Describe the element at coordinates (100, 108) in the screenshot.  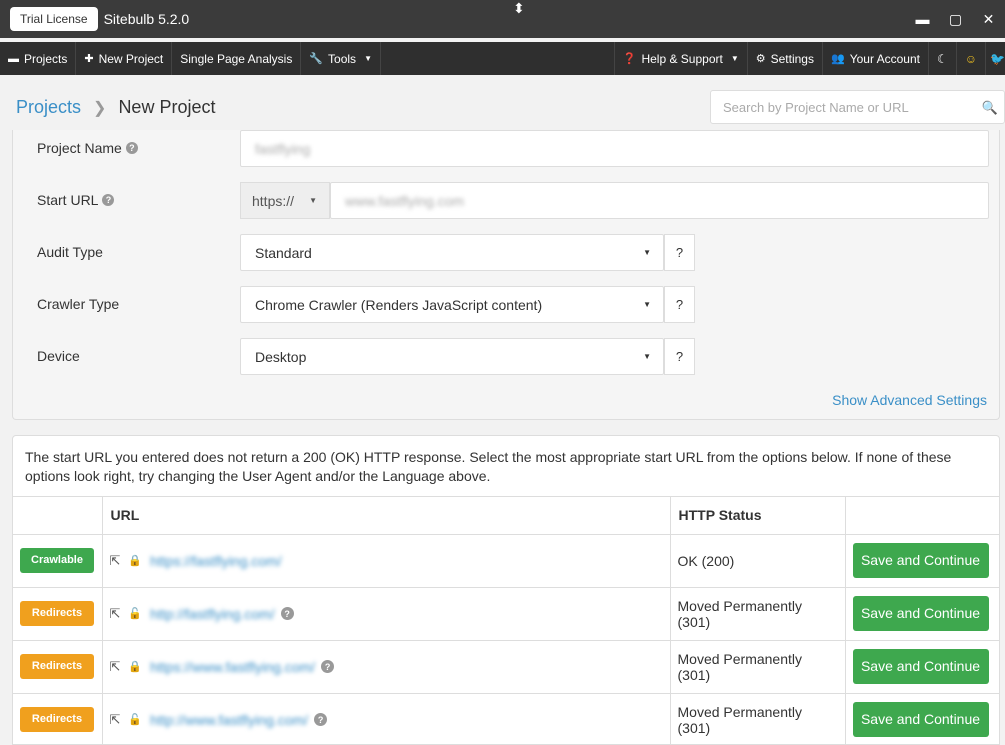
I see `chevron-right-icon: ❯` at that location.